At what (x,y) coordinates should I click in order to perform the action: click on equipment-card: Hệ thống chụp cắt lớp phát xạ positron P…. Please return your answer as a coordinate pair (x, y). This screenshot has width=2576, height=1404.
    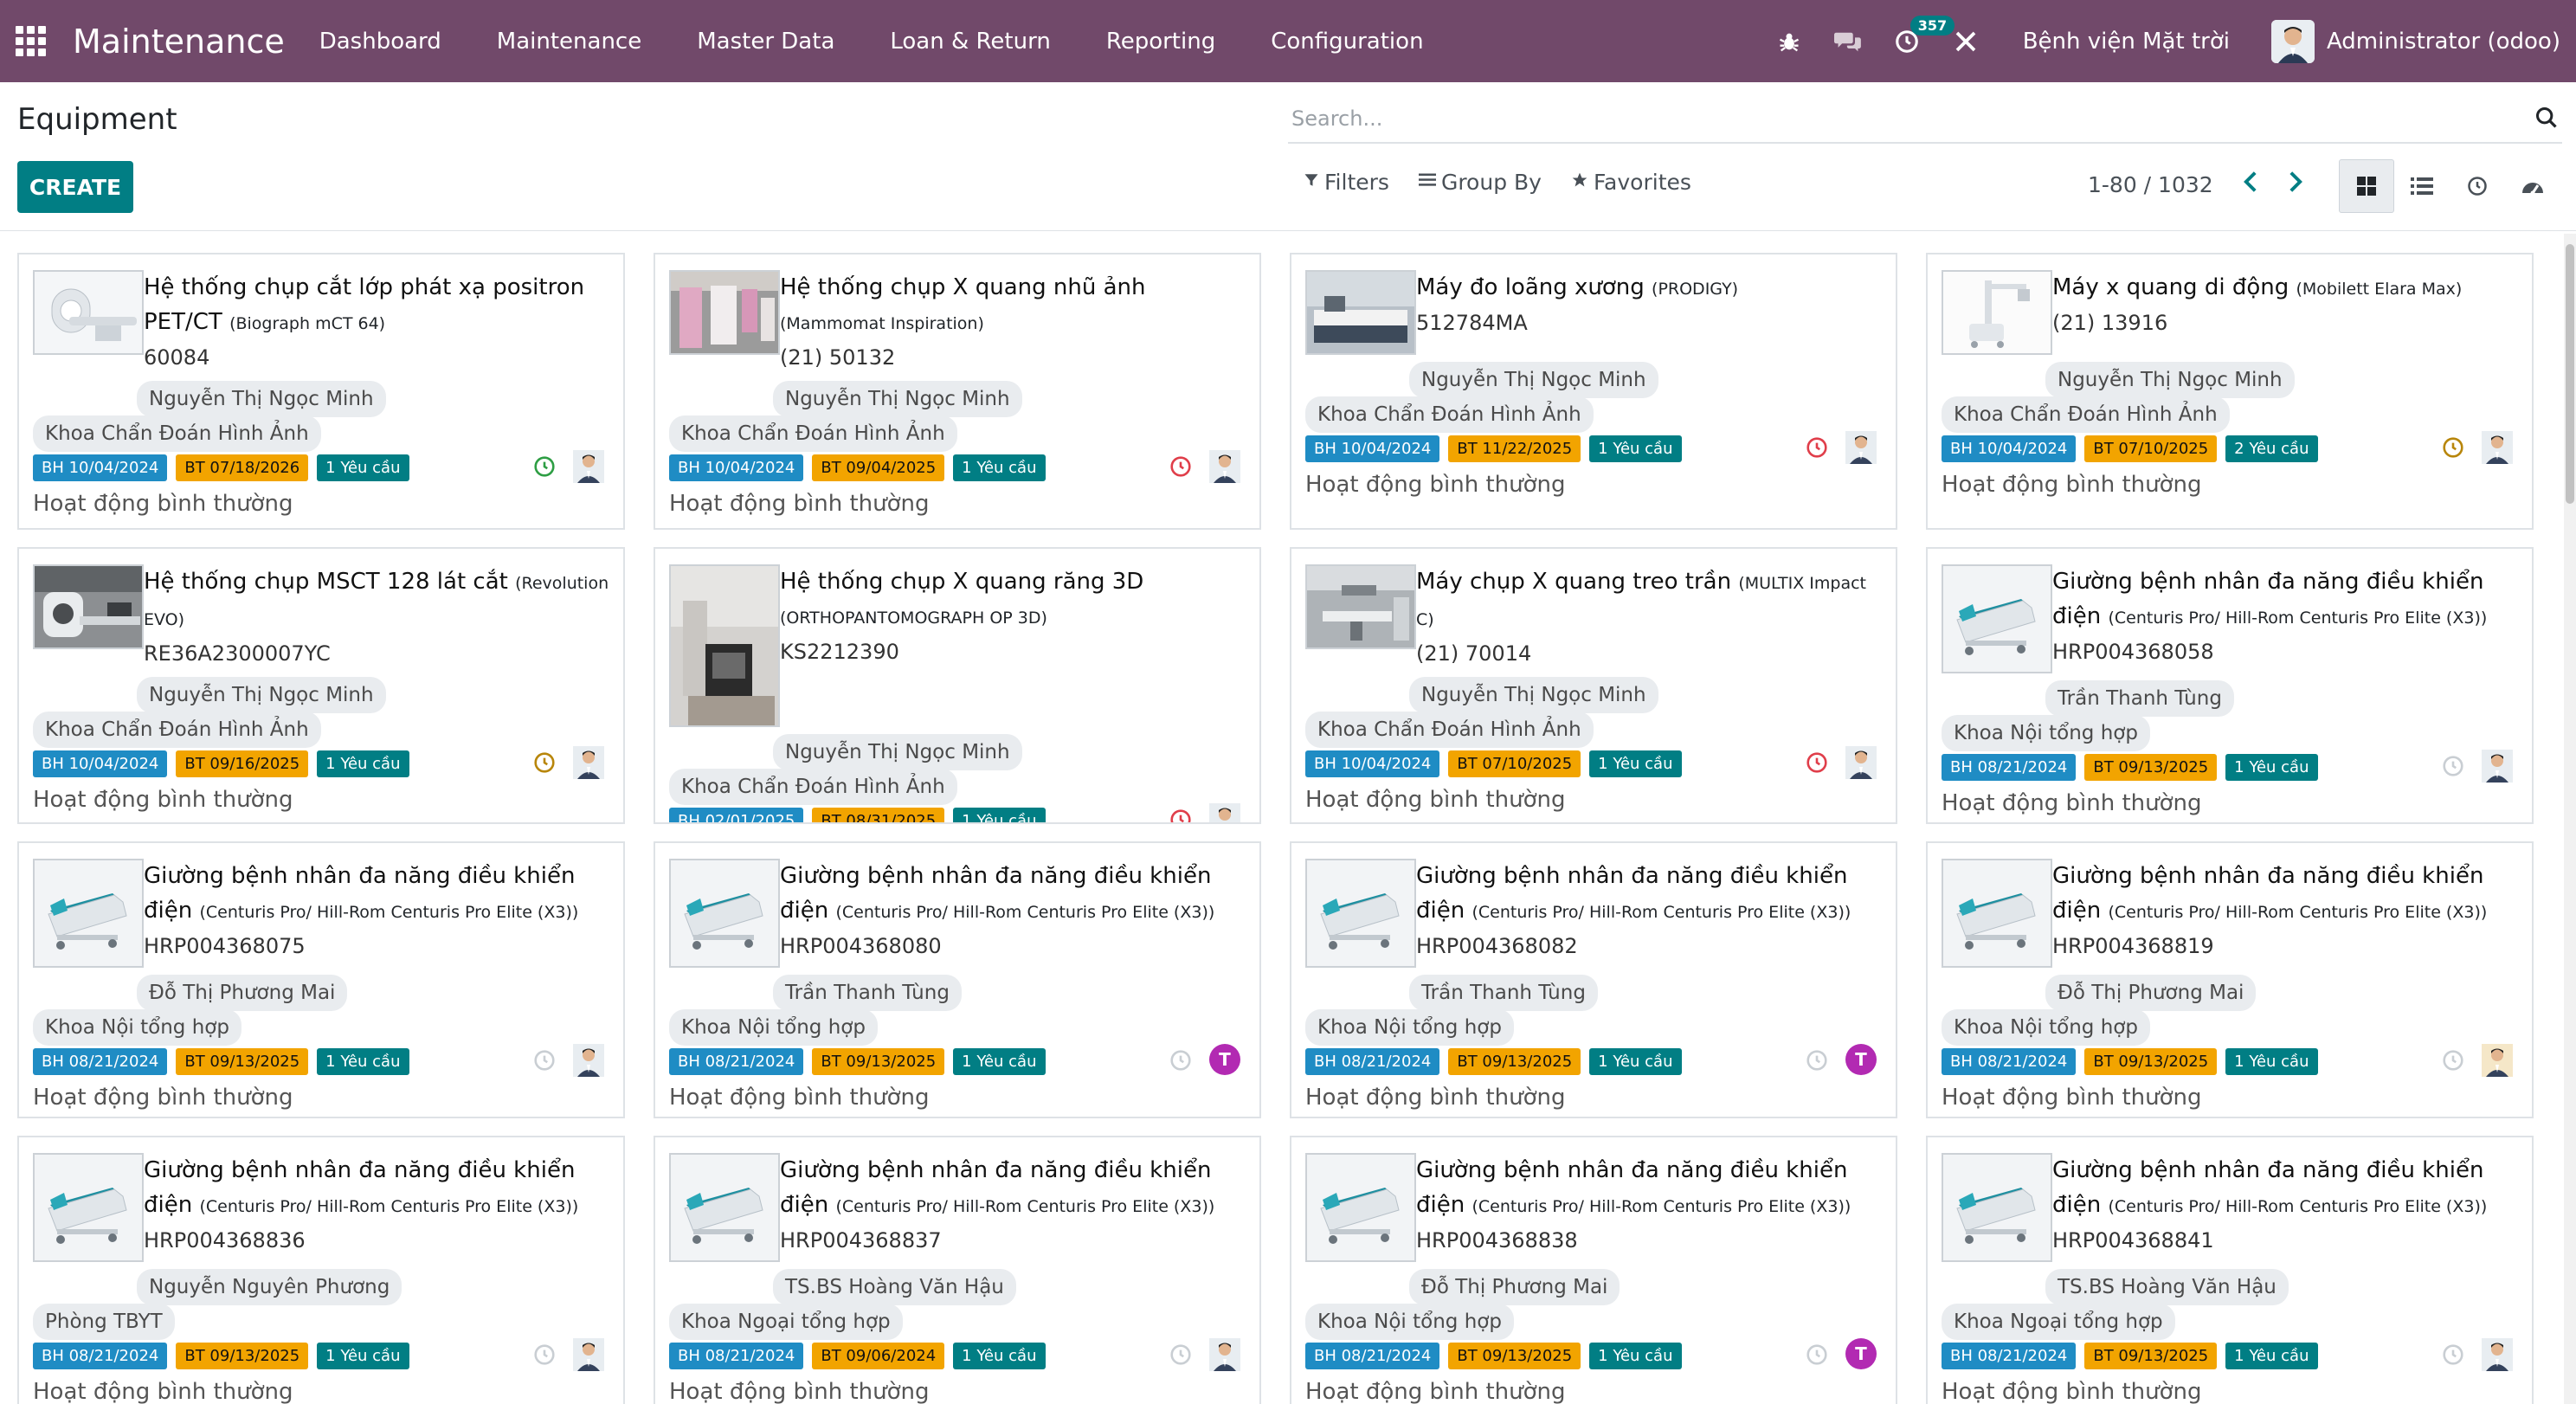
    Looking at the image, I should click on (321, 391).